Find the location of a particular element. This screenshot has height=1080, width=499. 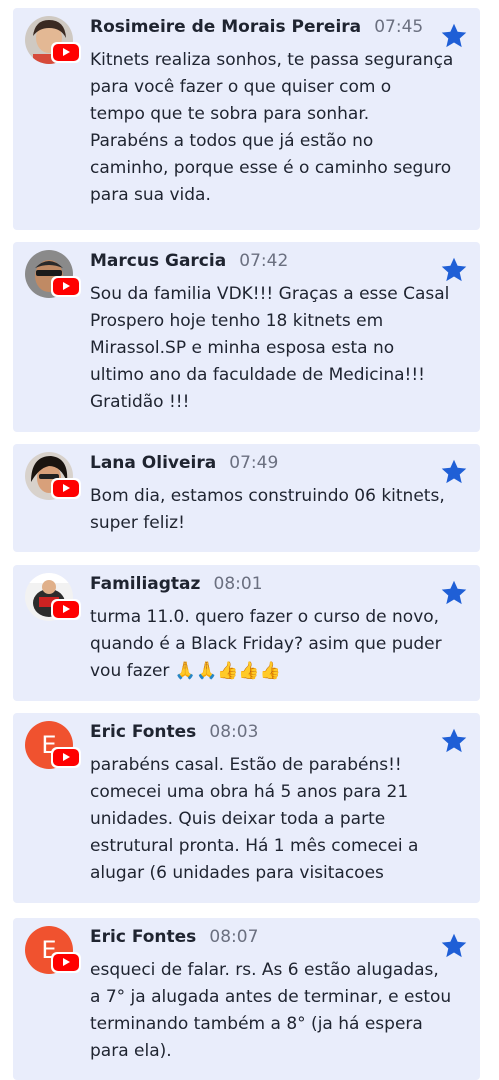

author-name: Familiagtaz is located at coordinates (145, 584).